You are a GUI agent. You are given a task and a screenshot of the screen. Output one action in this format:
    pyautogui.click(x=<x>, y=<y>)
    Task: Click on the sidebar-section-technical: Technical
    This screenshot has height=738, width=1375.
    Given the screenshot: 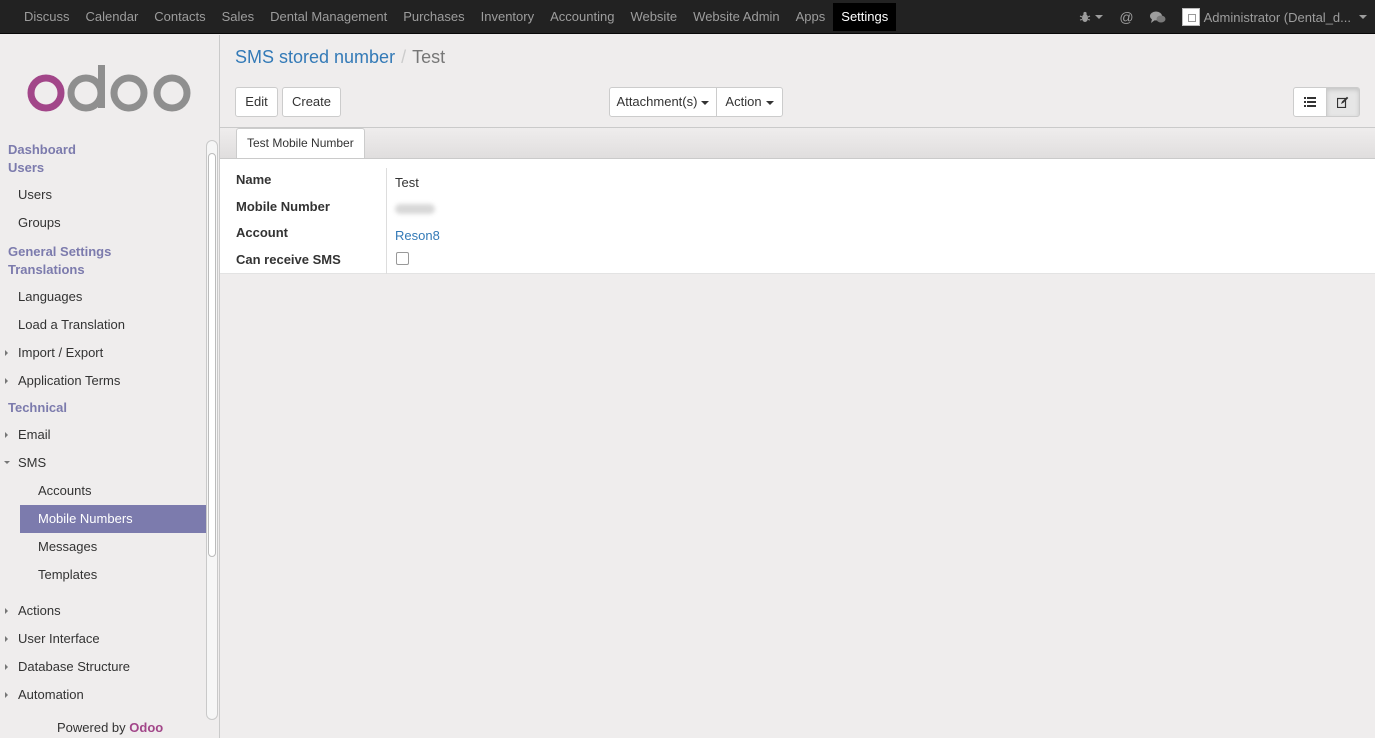 What is the action you would take?
    pyautogui.click(x=103, y=408)
    